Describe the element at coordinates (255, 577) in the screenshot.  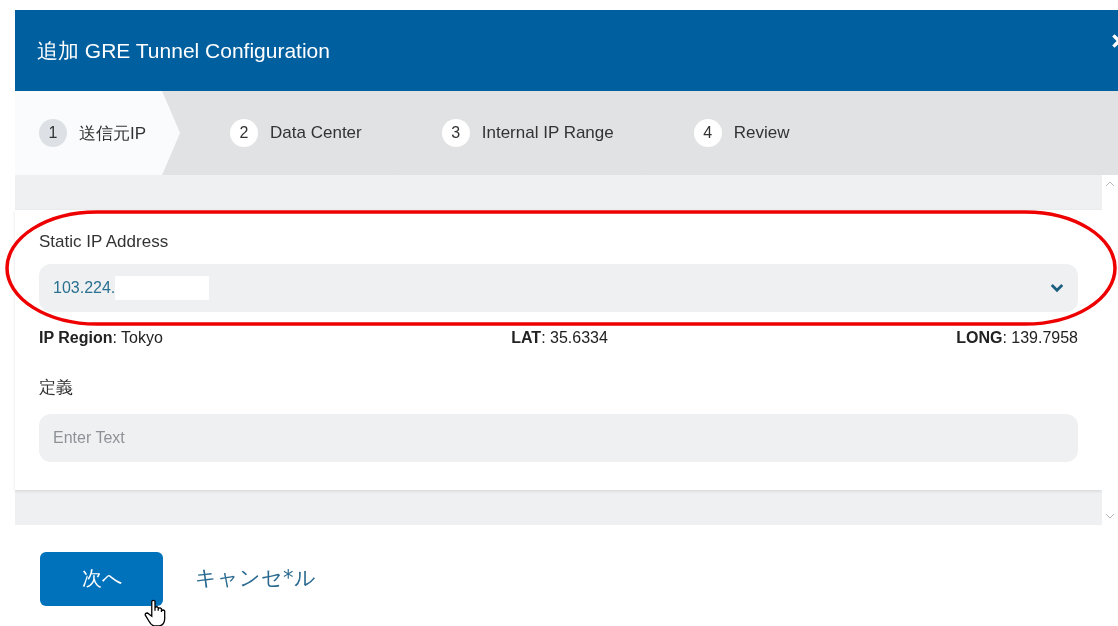
I see `cancel-link: キャンセ*ル` at that location.